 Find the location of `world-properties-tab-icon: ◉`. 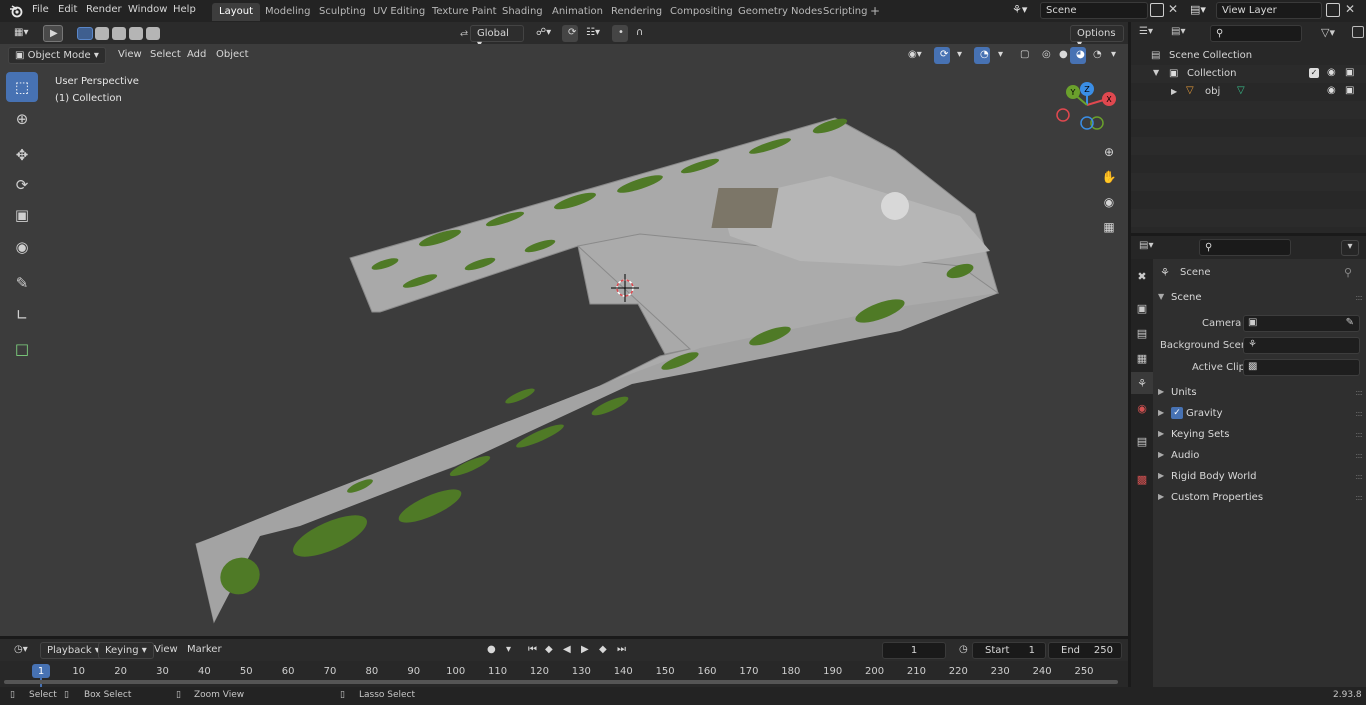

world-properties-tab-icon: ◉ is located at coordinates (1142, 408).